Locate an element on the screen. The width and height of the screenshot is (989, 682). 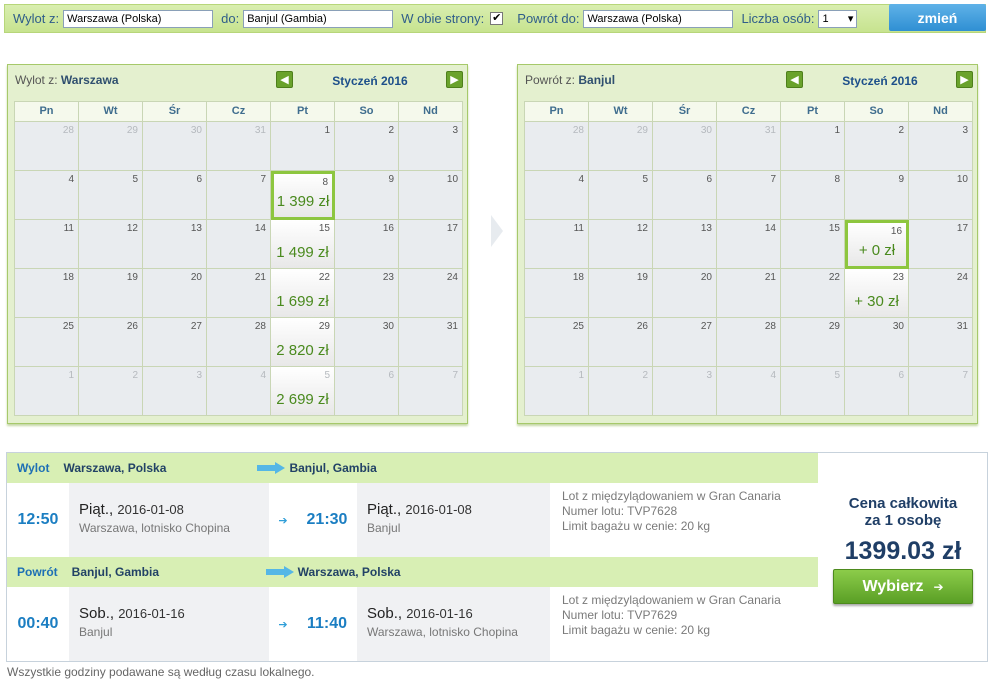
calendar-day-priced: 16 + 0 zł is located at coordinates (877, 244).